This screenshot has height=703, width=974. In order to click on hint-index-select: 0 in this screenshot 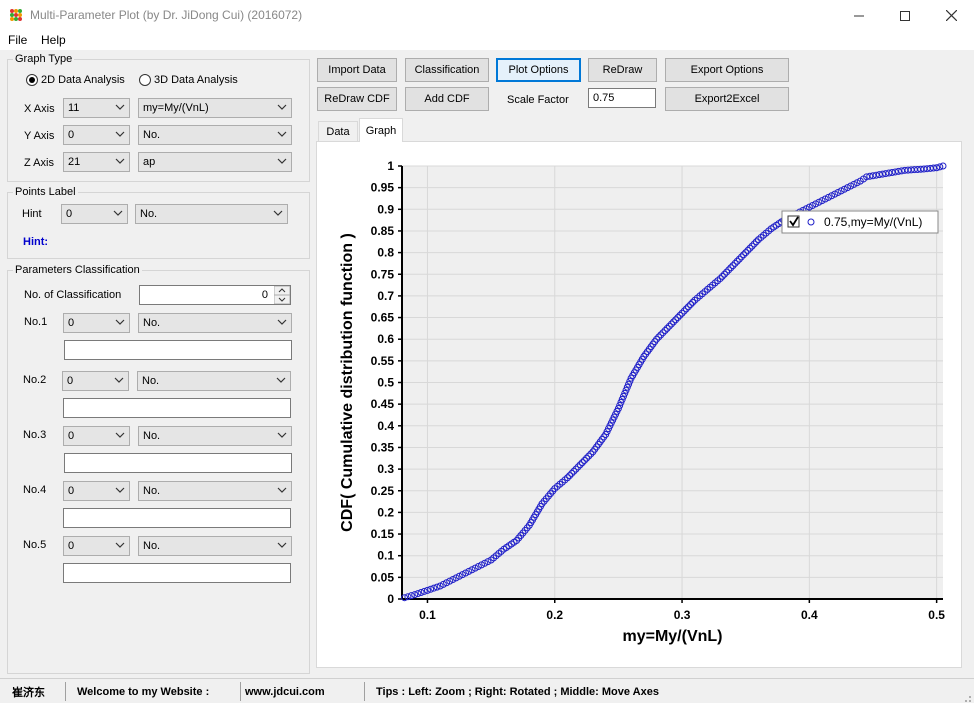, I will do `click(94, 214)`.